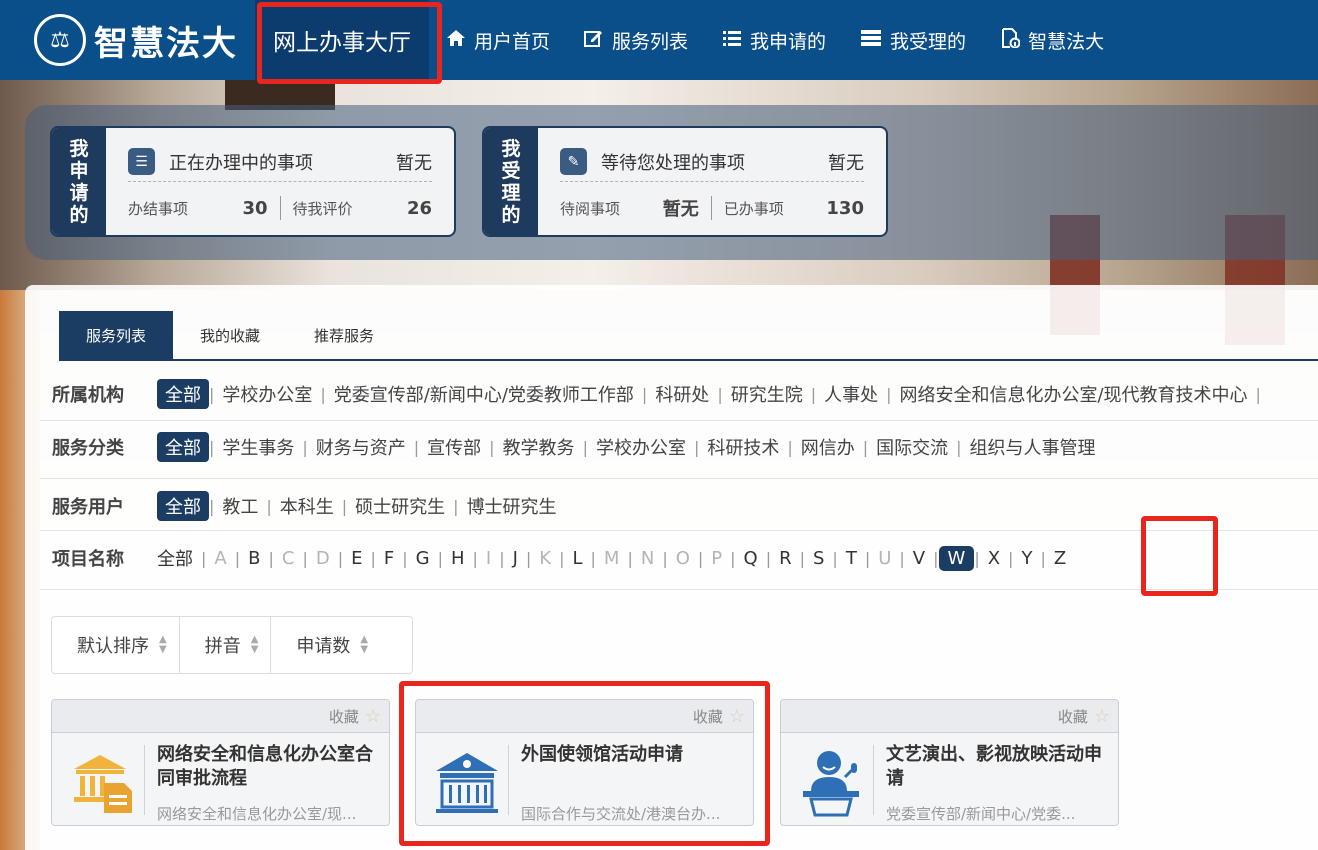  Describe the element at coordinates (419, 208) in the screenshot. I see `to-evaluate-count: 26` at that location.